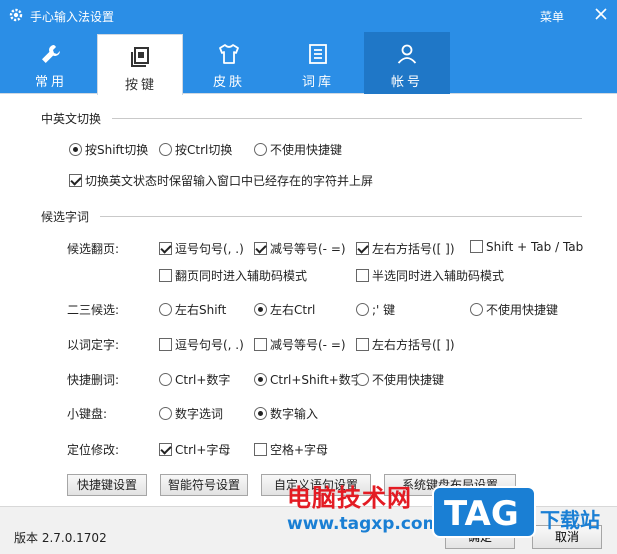 The image size is (617, 554). Describe the element at coordinates (221, 180) in the screenshot. I see `checkbox-keep-text: 切换英文状态时保留输入窗口中已经存在的字符并上屏` at that location.